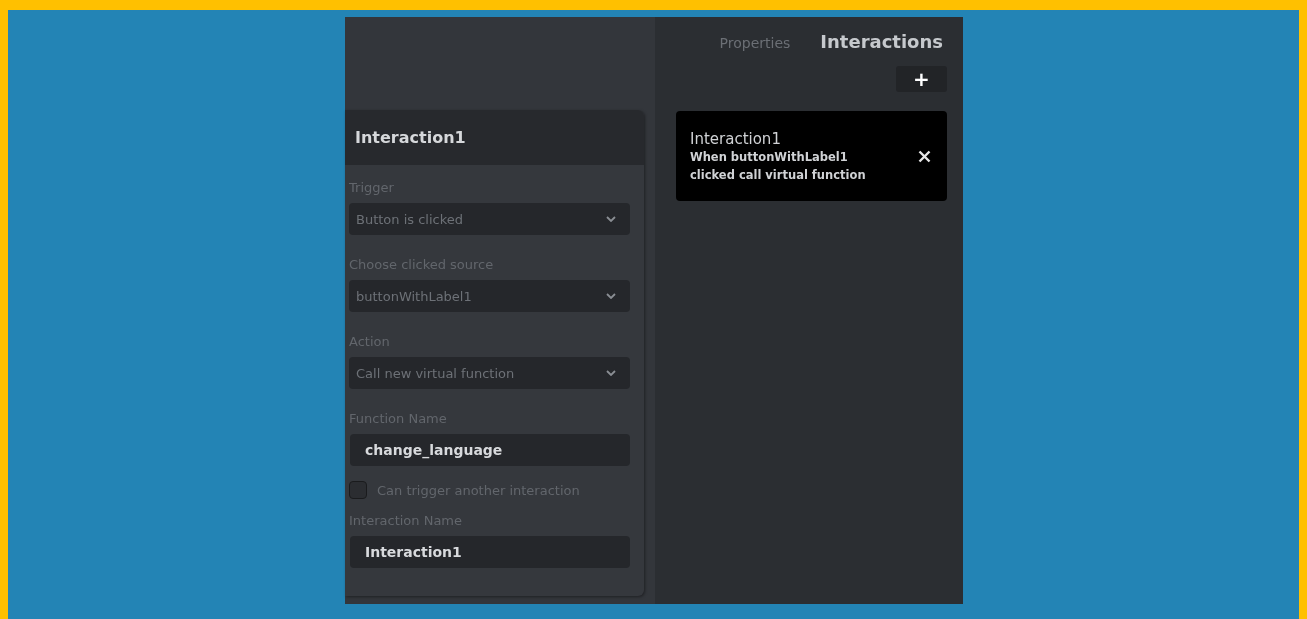 The image size is (1307, 619). What do you see at coordinates (358, 490) in the screenshot?
I see `checkbox` at bounding box center [358, 490].